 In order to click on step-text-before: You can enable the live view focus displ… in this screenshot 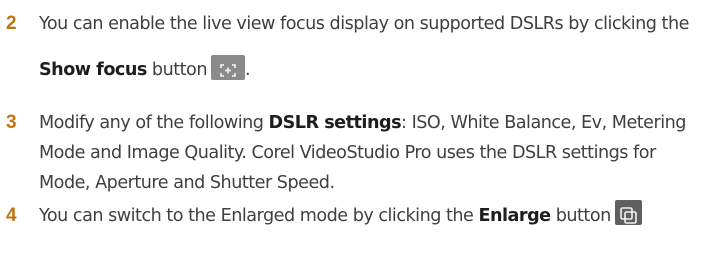, I will do `click(364, 24)`.